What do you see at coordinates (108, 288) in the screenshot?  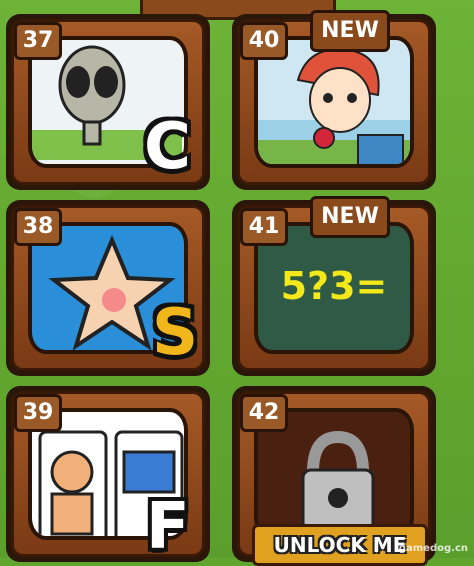 I see `level-tile-38: 38 S` at bounding box center [108, 288].